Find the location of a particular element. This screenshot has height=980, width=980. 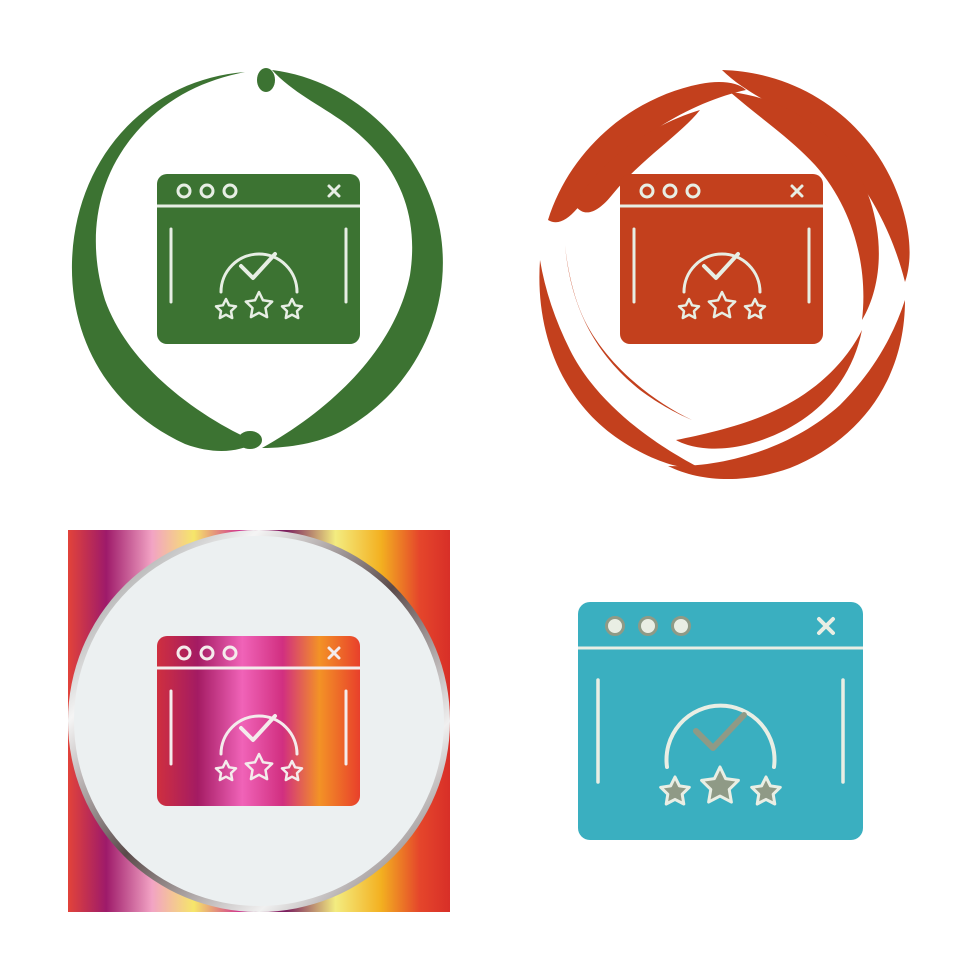

variant-green is located at coordinates (257, 259).